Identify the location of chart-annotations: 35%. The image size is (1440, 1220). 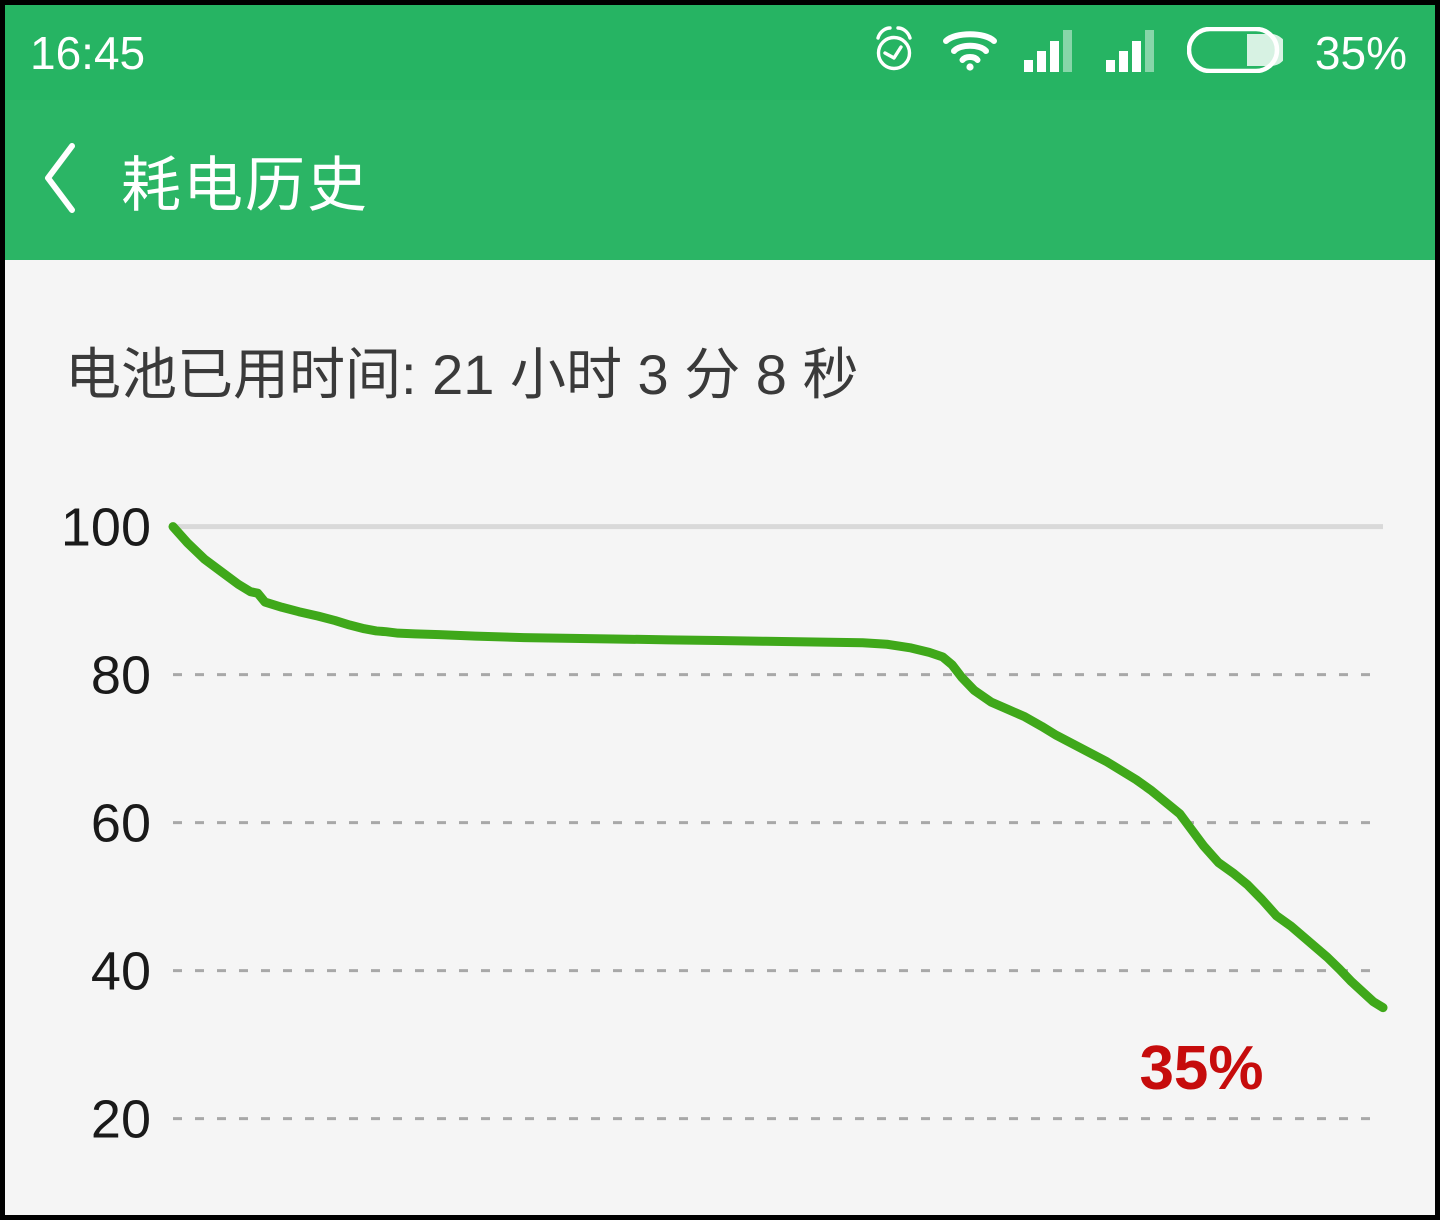
(1201, 1068).